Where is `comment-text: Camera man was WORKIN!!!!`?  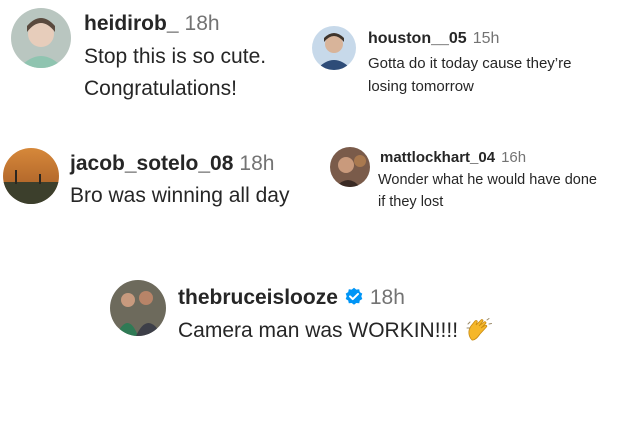 comment-text: Camera man was WORKIN!!!! is located at coordinates (318, 330).